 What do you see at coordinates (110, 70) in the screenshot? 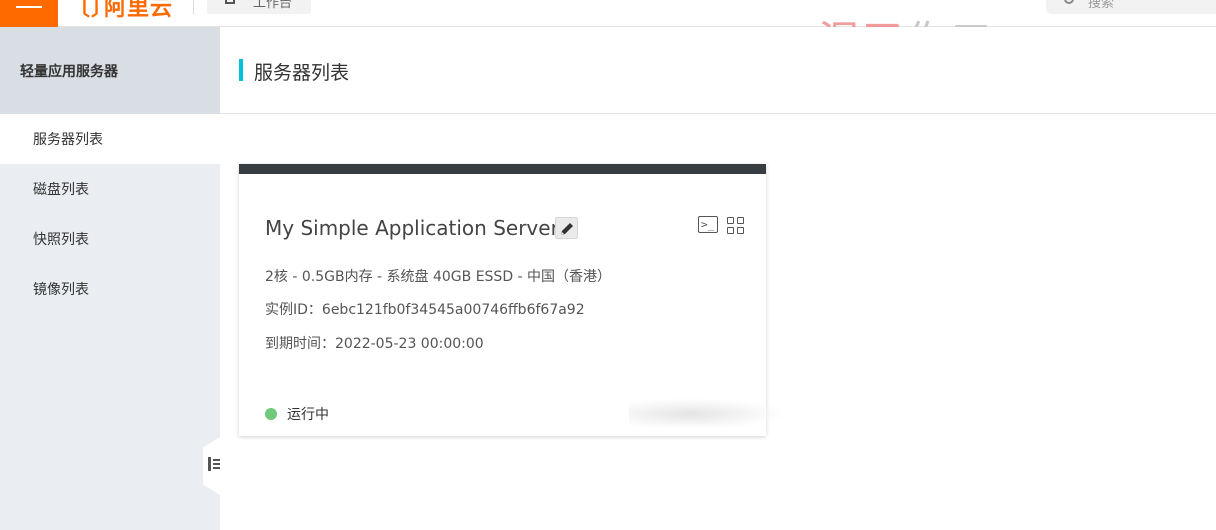
I see `sidebar-title: 轻量应用服务器` at bounding box center [110, 70].